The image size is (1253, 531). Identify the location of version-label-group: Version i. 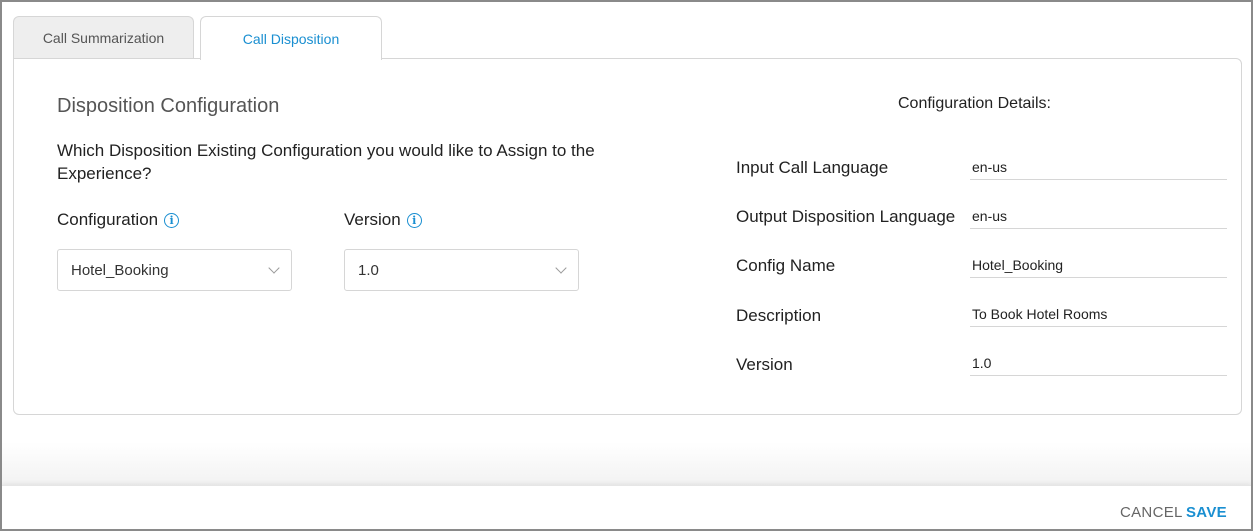
(383, 220).